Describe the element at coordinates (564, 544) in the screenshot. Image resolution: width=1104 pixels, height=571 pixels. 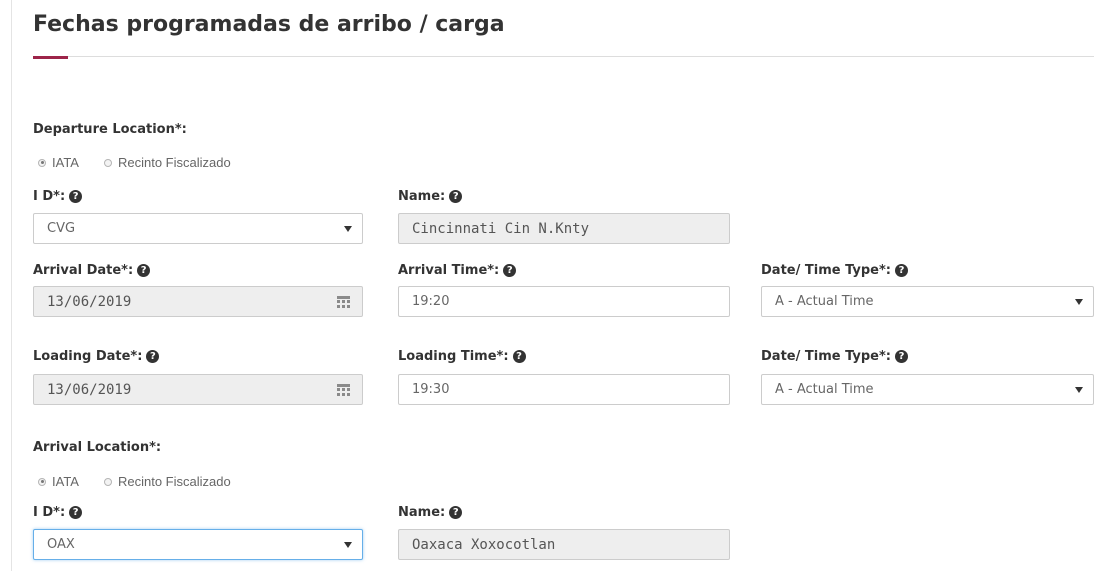
I see `arrival-name-field: Oaxaca Xoxocotlan` at that location.